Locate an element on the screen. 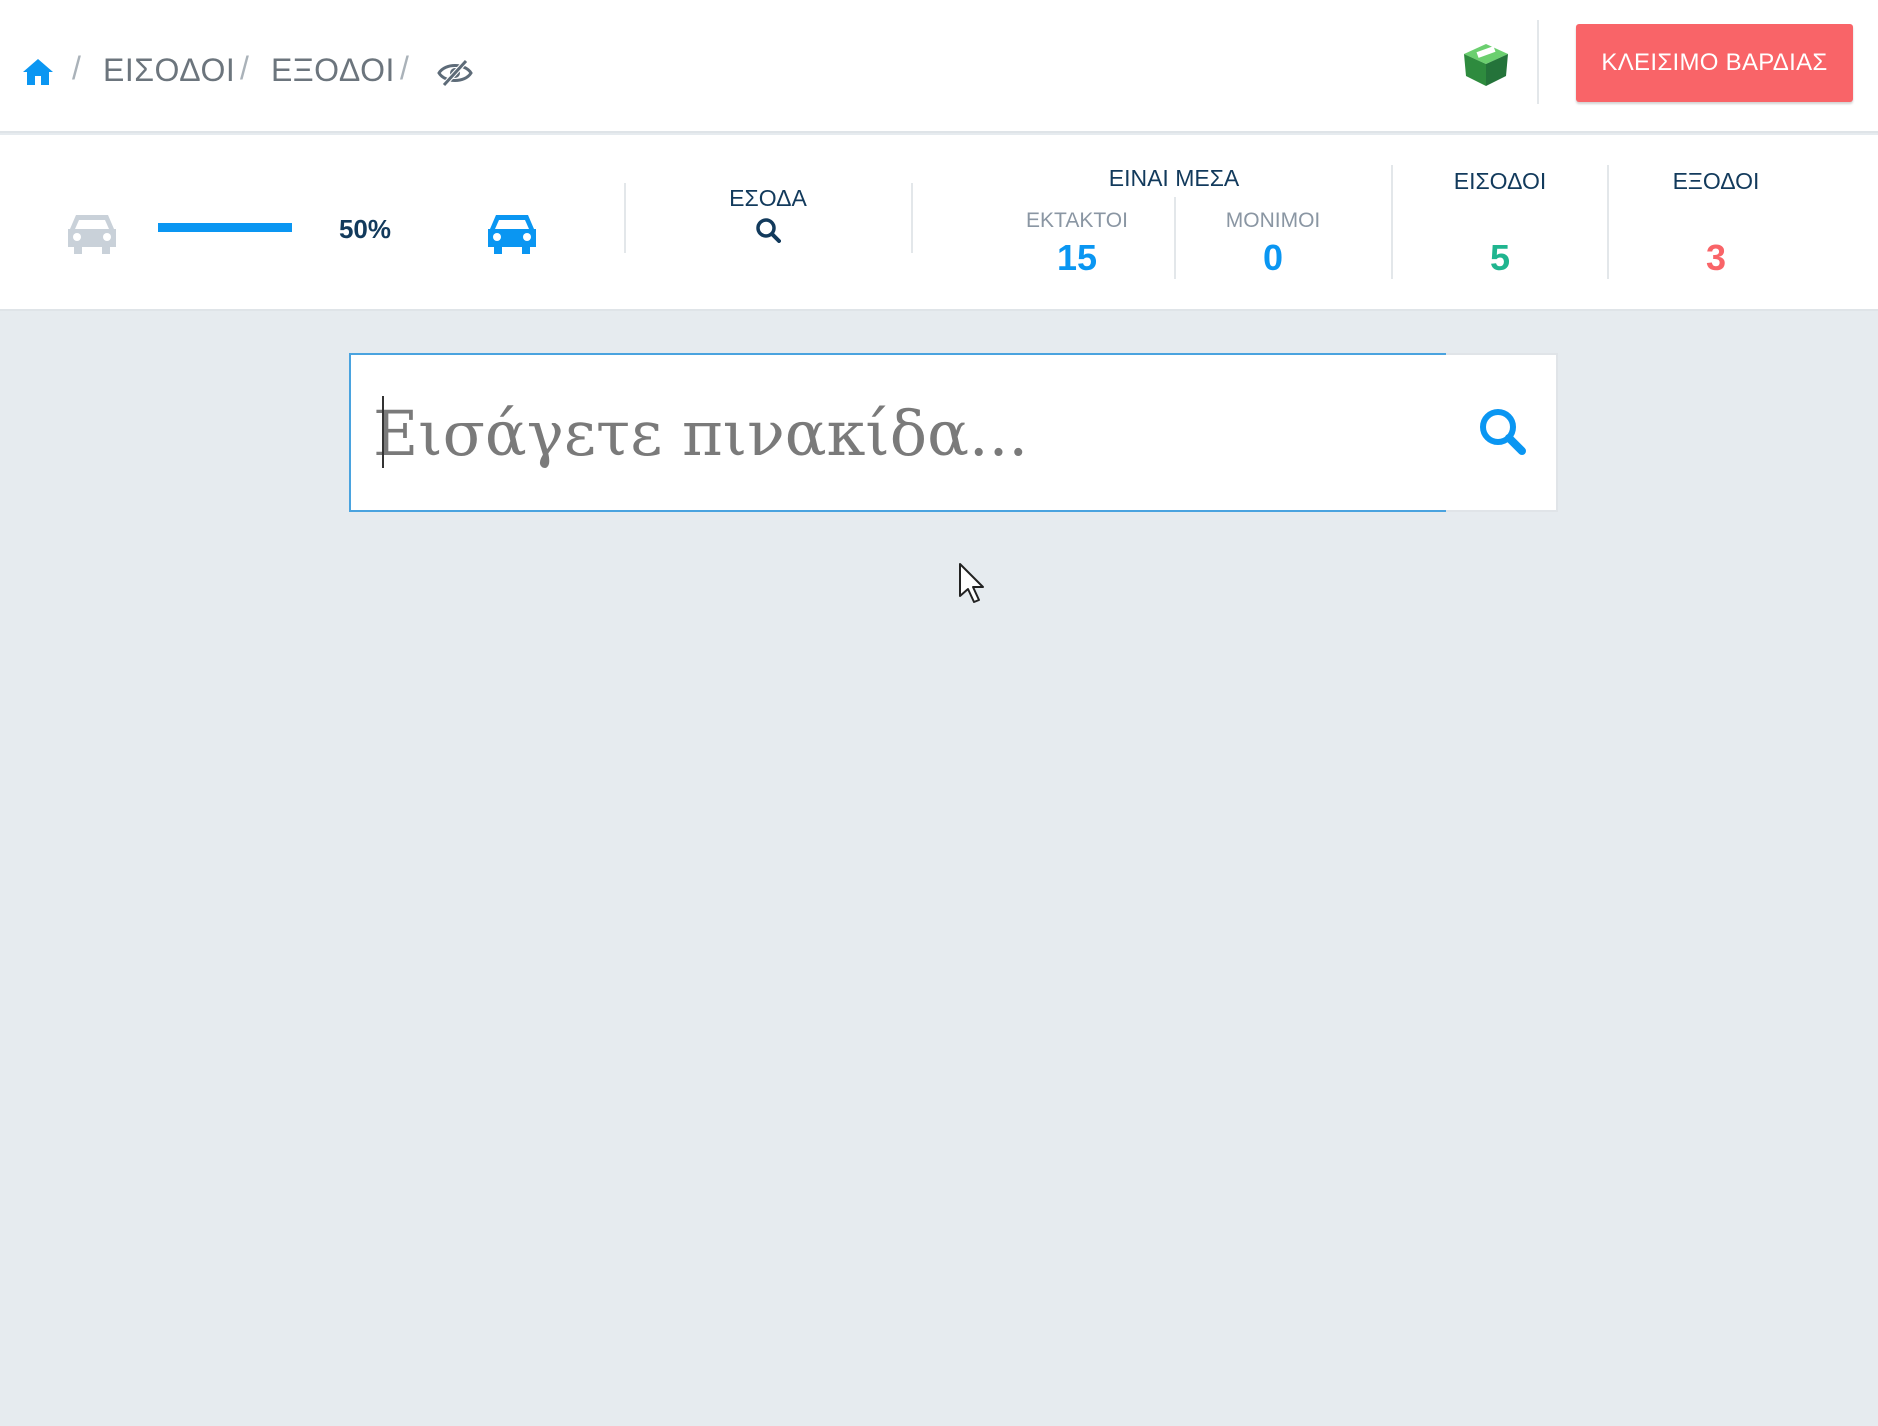  car-full-icon is located at coordinates (512, 234).